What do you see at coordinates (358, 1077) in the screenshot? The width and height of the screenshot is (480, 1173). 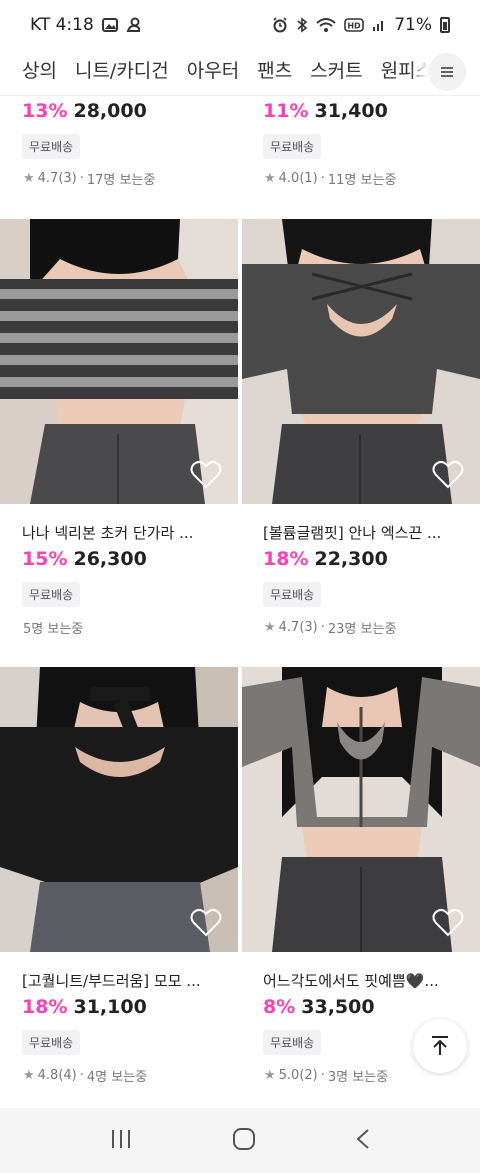 I see `viewers-count: 3명 보는중` at bounding box center [358, 1077].